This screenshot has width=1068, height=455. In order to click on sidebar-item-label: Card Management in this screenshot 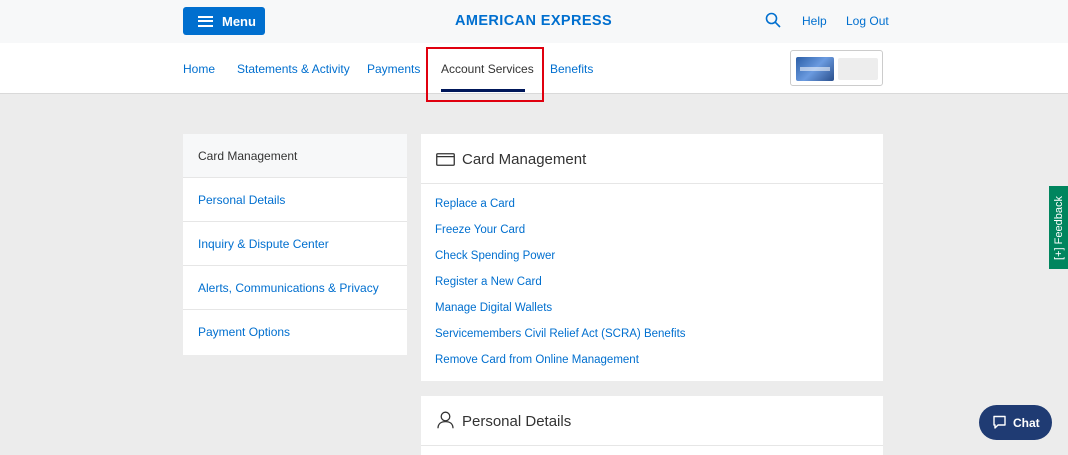, I will do `click(248, 156)`.